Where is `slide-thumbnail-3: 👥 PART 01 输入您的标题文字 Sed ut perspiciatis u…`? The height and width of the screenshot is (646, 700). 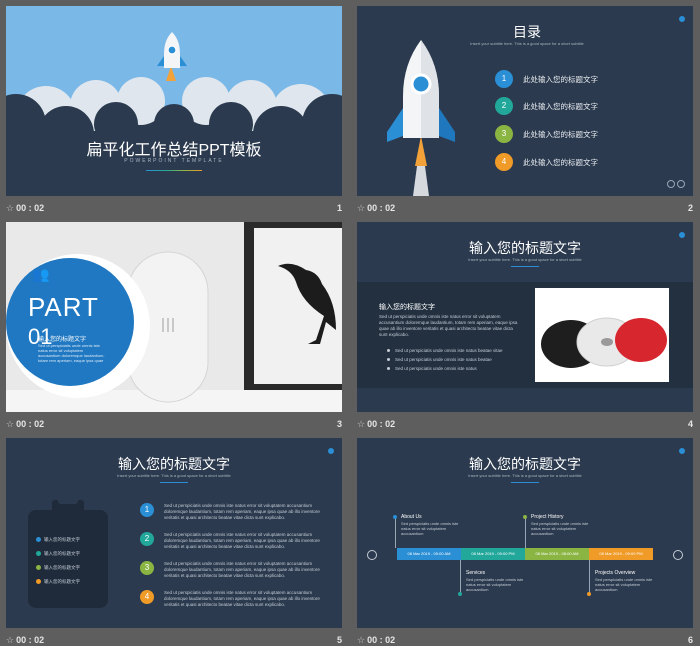 slide-thumbnail-3: 👥 PART 01 输入您的标题文字 Sed ut perspiciatis u… is located at coordinates (174, 317).